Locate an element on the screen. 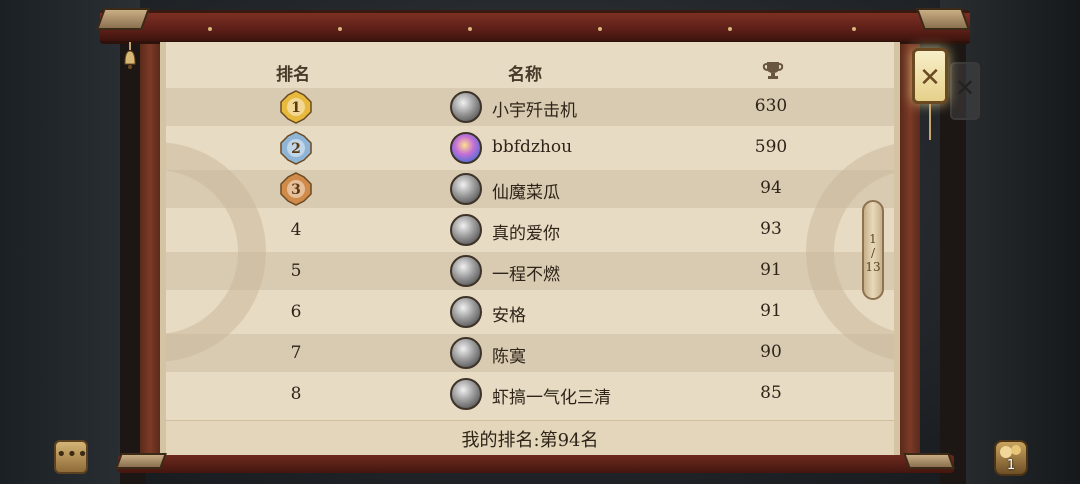  page-indicator: 1 / 13 is located at coordinates (873, 250).